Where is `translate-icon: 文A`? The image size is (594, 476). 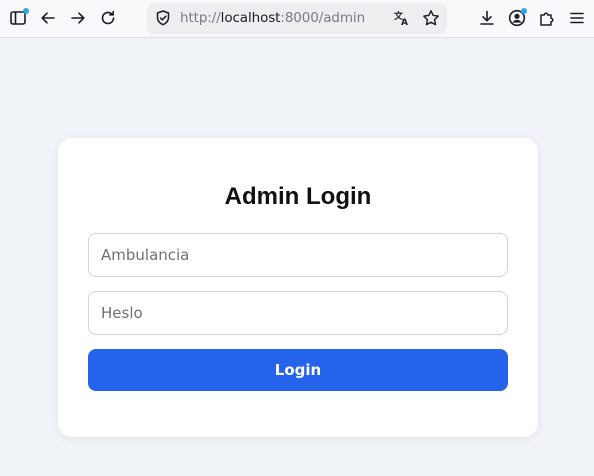 translate-icon: 文A is located at coordinates (402, 18).